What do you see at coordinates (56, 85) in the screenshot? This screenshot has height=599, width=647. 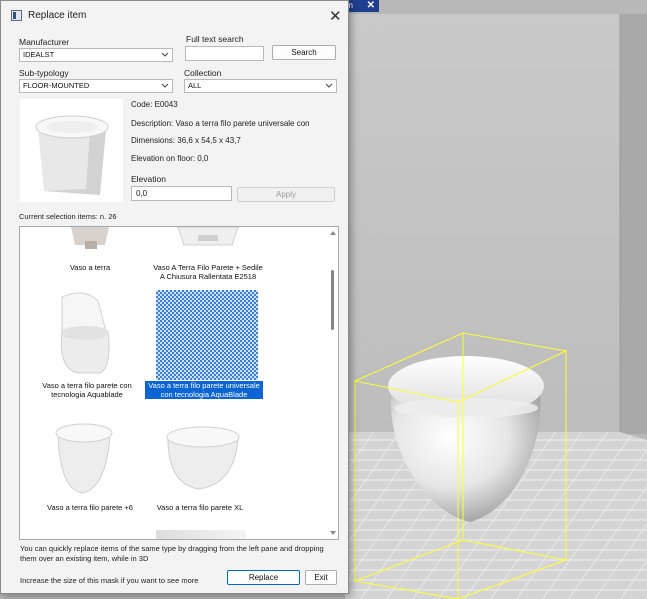 I see `subtypology-value: FLOOR-MOUNTED` at bounding box center [56, 85].